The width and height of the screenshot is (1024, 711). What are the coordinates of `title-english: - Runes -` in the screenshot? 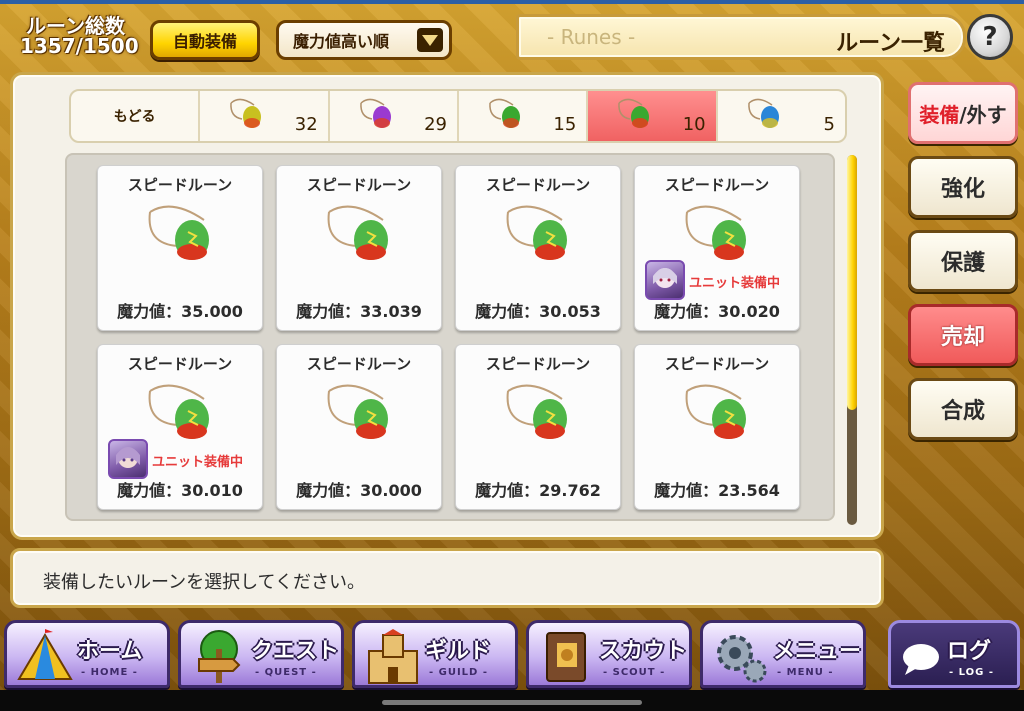 It's located at (591, 37).